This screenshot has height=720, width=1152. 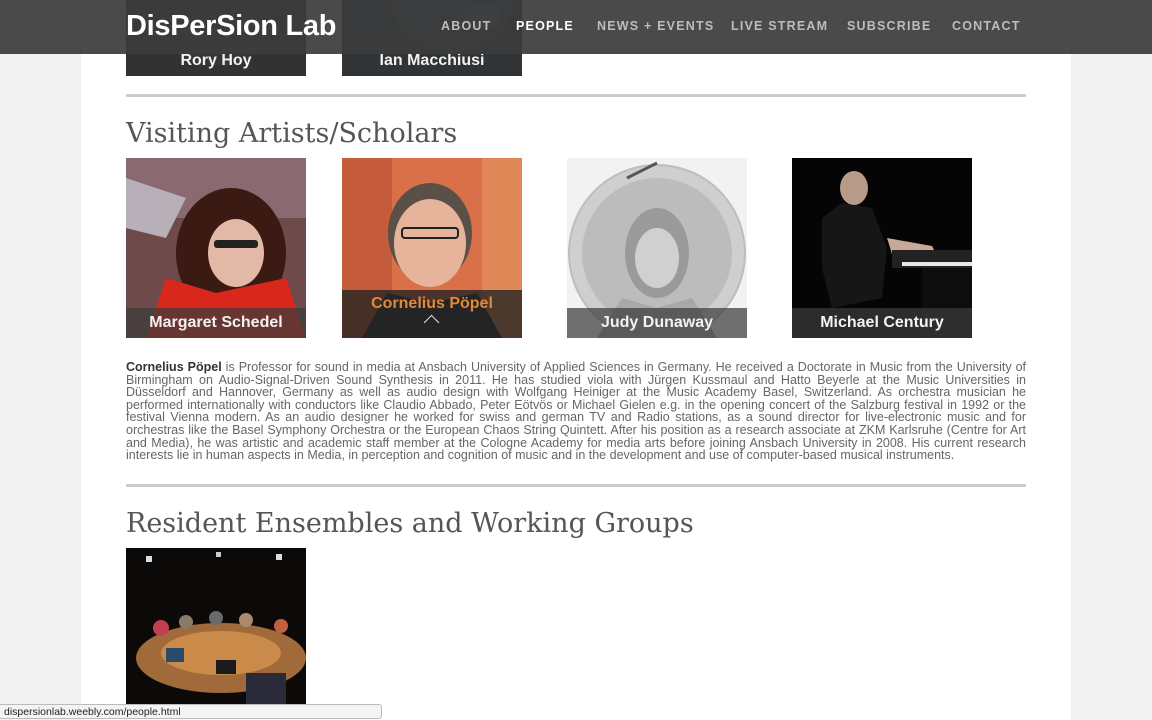 What do you see at coordinates (466, 26) in the screenshot?
I see `nav-about: ABOUT` at bounding box center [466, 26].